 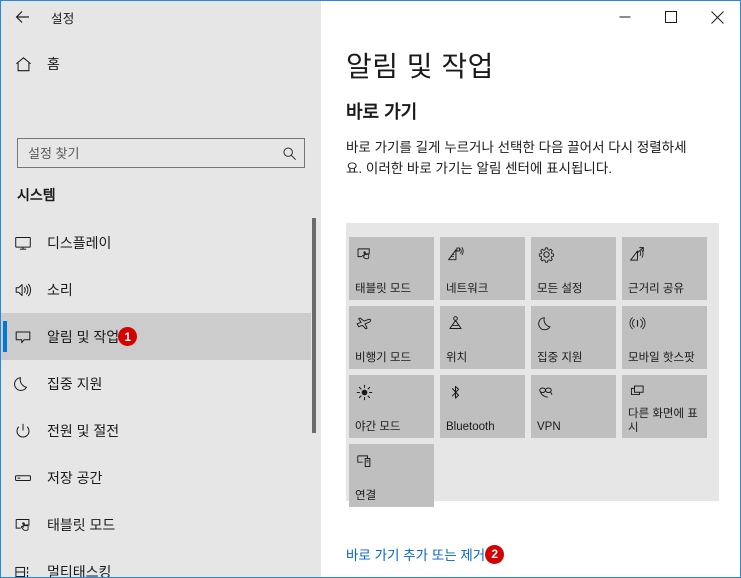 I want to click on quick-action-tile-connect: 연결, so click(x=391, y=475).